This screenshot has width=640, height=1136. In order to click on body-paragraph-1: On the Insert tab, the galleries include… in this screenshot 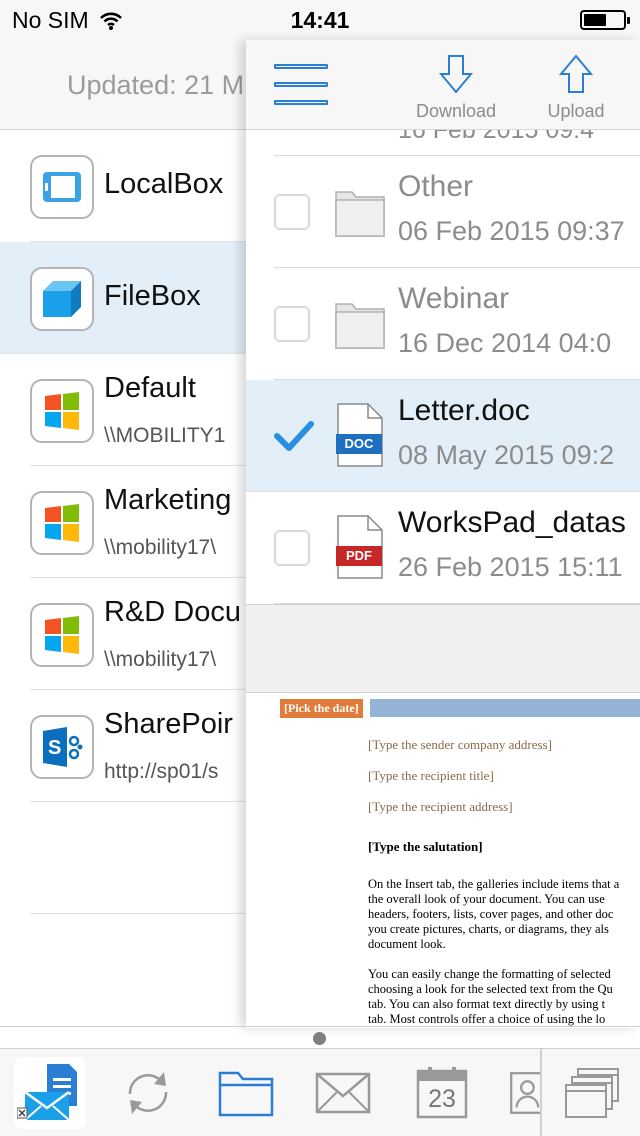, I will do `click(504, 914)`.